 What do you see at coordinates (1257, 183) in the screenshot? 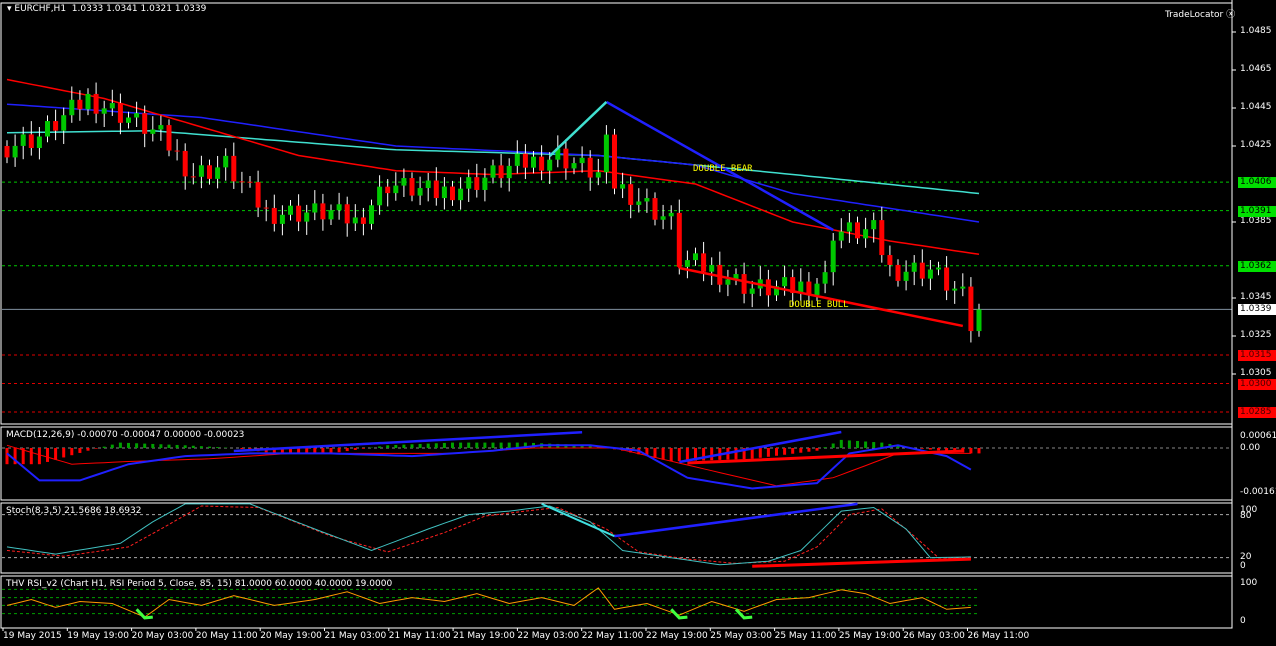
I see `resistance-level-label: 1.0406` at bounding box center [1257, 183].